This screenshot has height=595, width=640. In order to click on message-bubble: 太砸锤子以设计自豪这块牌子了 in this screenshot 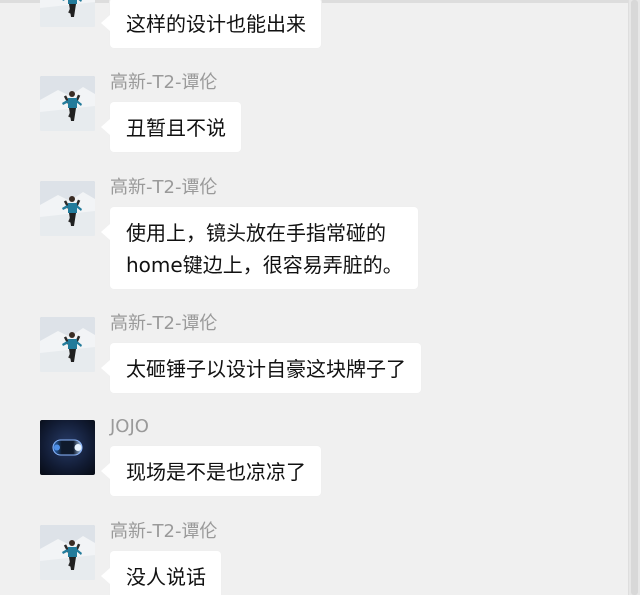, I will do `click(261, 368)`.